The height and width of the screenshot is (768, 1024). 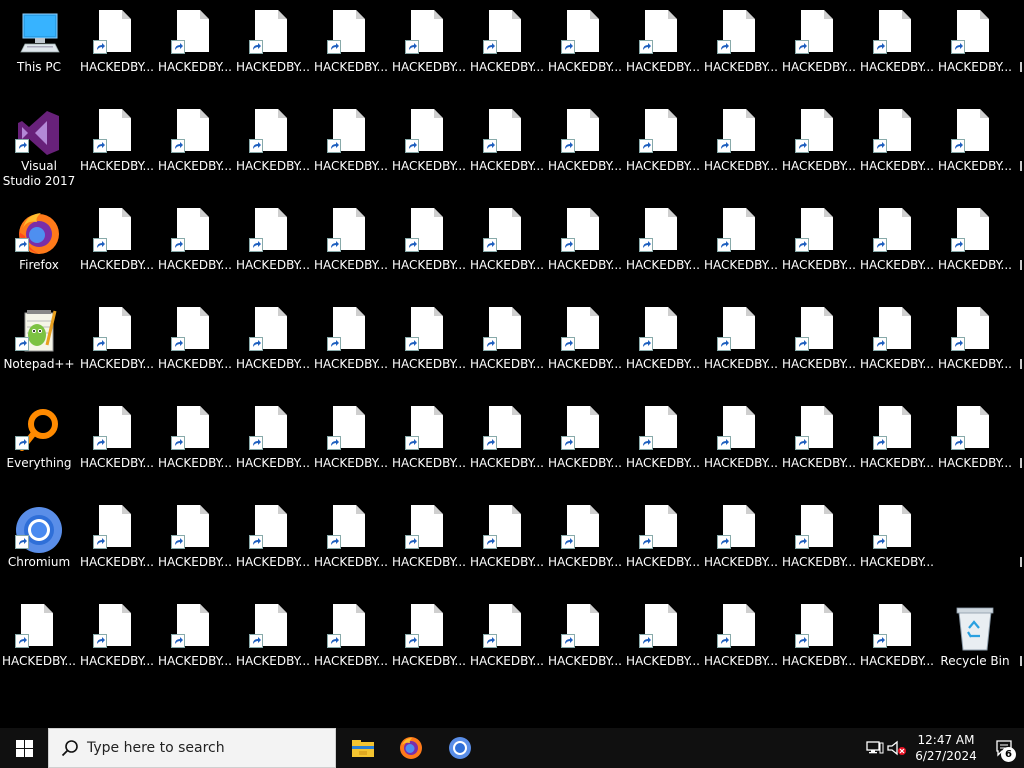 I want to click on action-center-button: 6, so click(x=1004, y=748).